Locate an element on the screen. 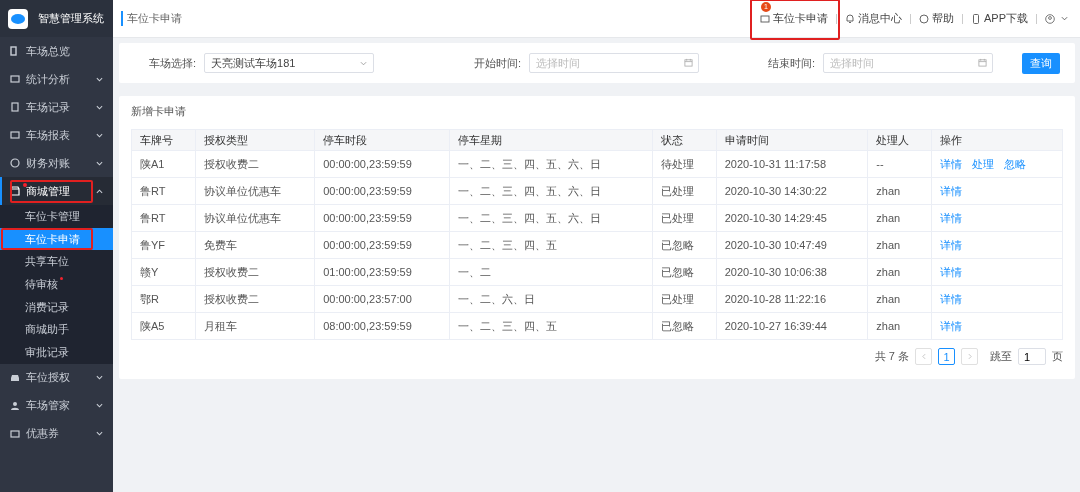 This screenshot has width=1080, height=492. header-link: 帮助 is located at coordinates (936, 18).